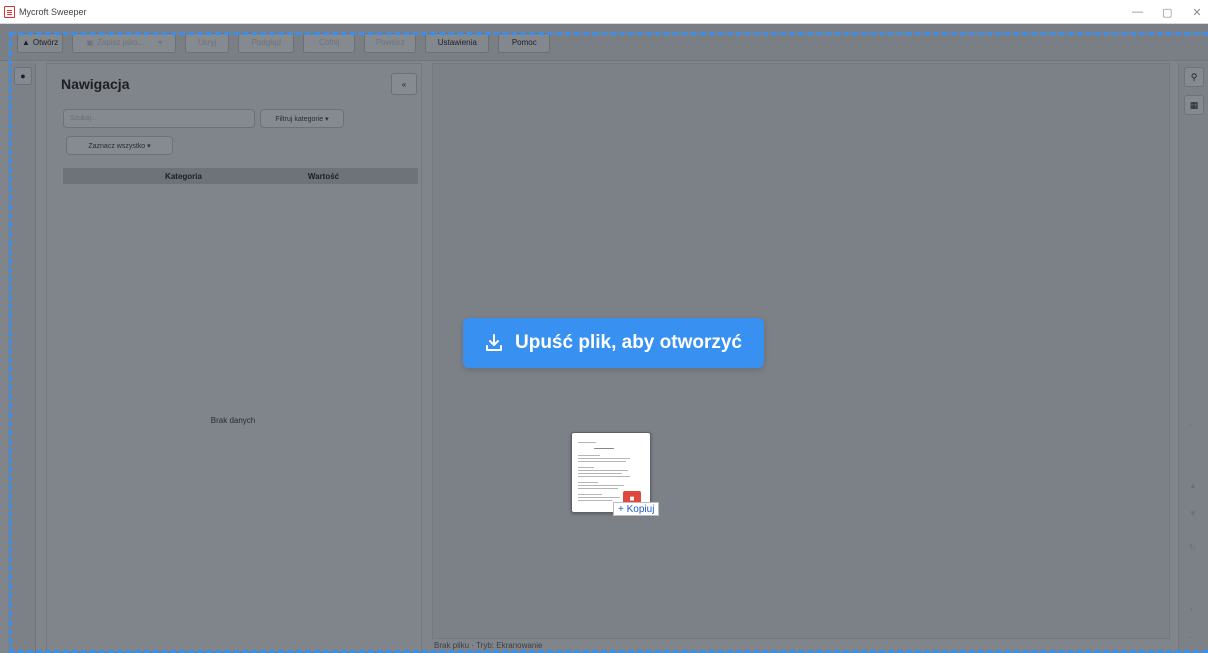 The width and height of the screenshot is (1208, 653). Describe the element at coordinates (329, 42) in the screenshot. I see `undo-button: Cofnij` at that location.